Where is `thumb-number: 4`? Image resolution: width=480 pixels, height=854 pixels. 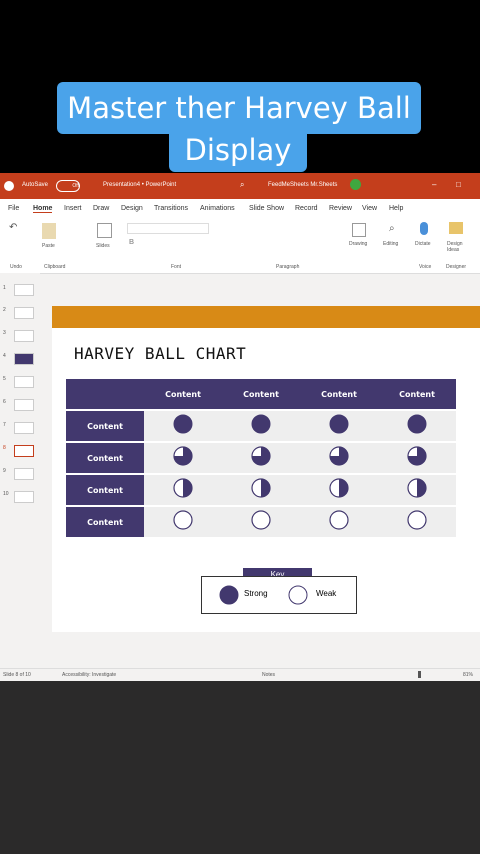
thumb-number: 4 is located at coordinates (4, 356).